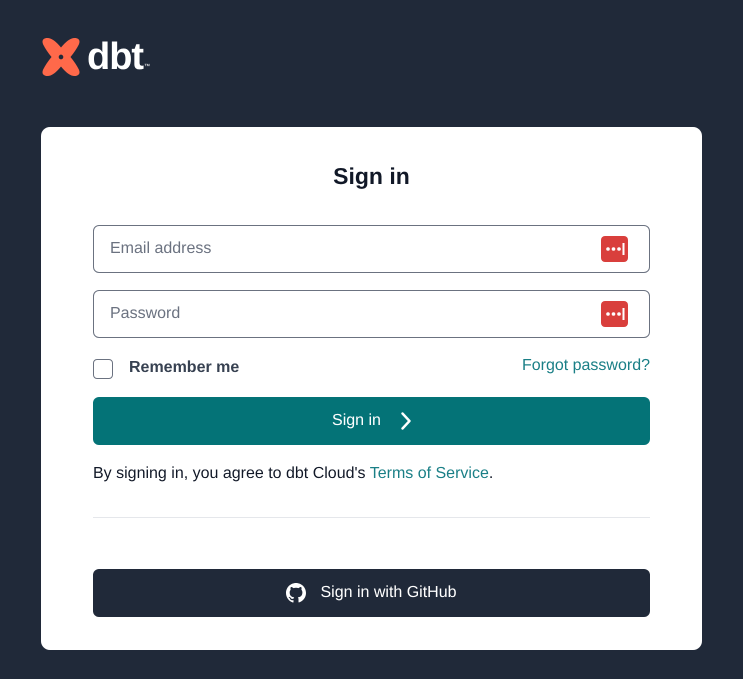  I want to click on logo-wordmark: dbt, so click(115, 57).